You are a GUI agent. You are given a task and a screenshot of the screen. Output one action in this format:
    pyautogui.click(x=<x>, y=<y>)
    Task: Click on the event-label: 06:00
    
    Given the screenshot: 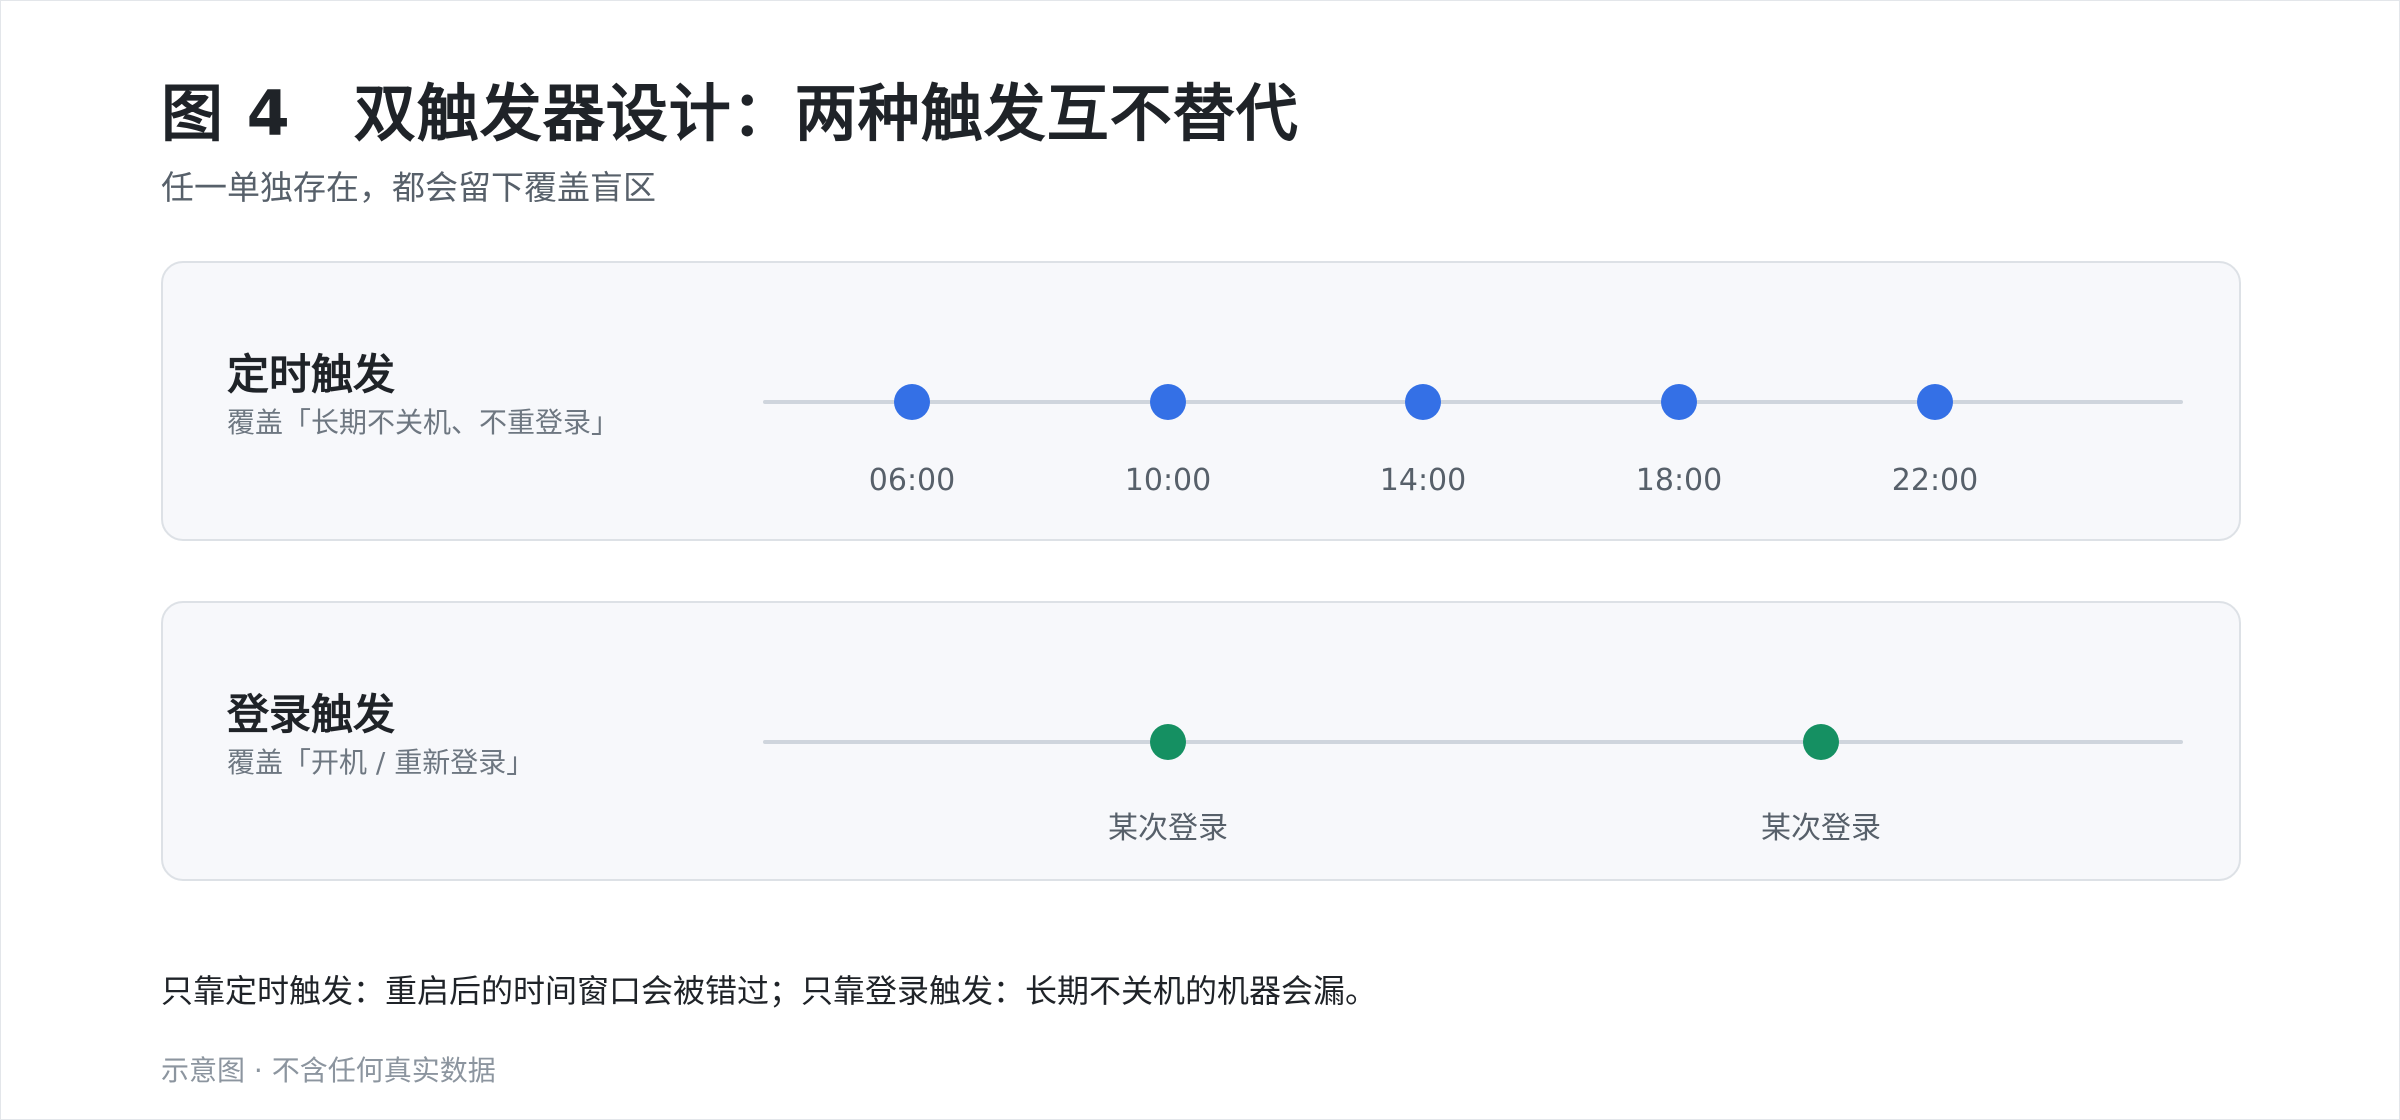 What is the action you would take?
    pyautogui.click(x=912, y=480)
    